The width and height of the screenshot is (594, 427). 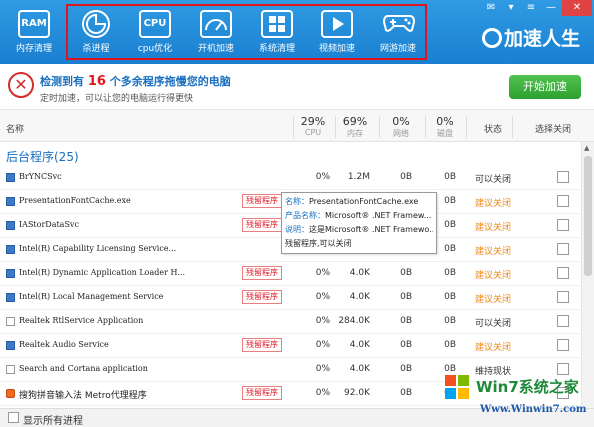 What do you see at coordinates (493, 324) in the screenshot?
I see `status-text: 可以关闭` at bounding box center [493, 324].